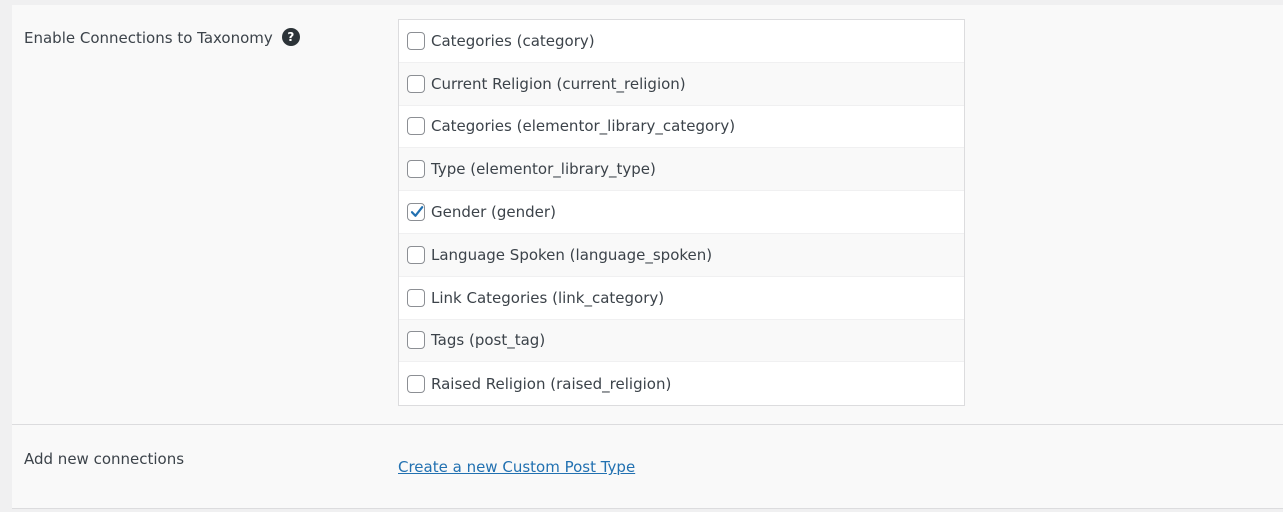  I want to click on checkbox-checked, so click(416, 212).